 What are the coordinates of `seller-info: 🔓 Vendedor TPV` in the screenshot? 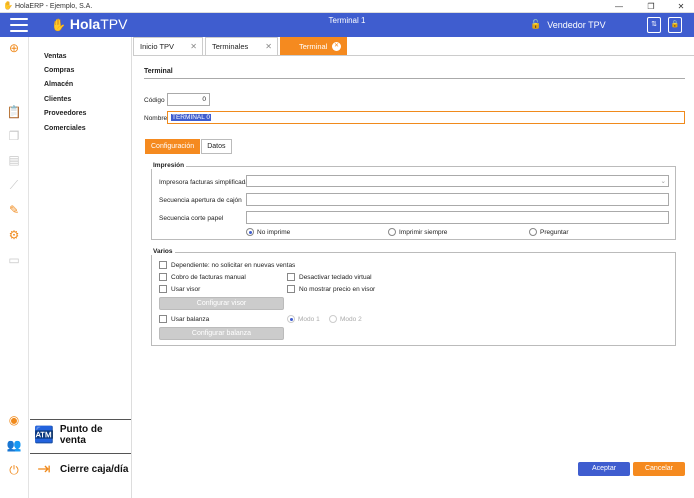 It's located at (568, 24).